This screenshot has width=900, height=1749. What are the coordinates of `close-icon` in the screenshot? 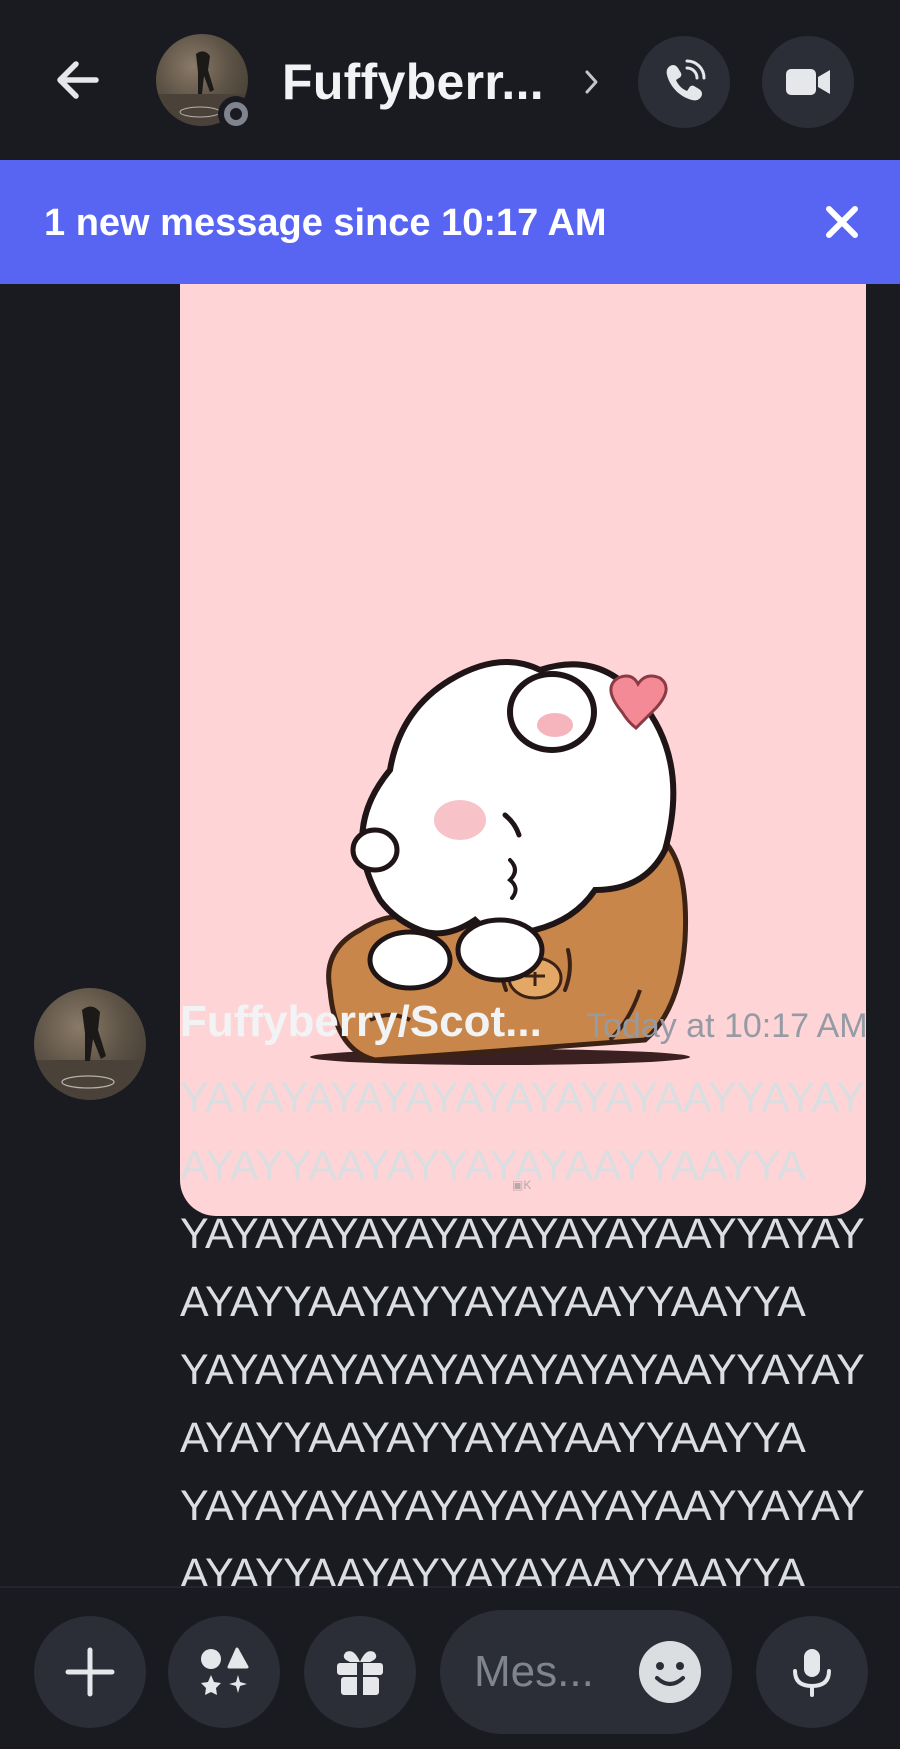 It's located at (842, 222).